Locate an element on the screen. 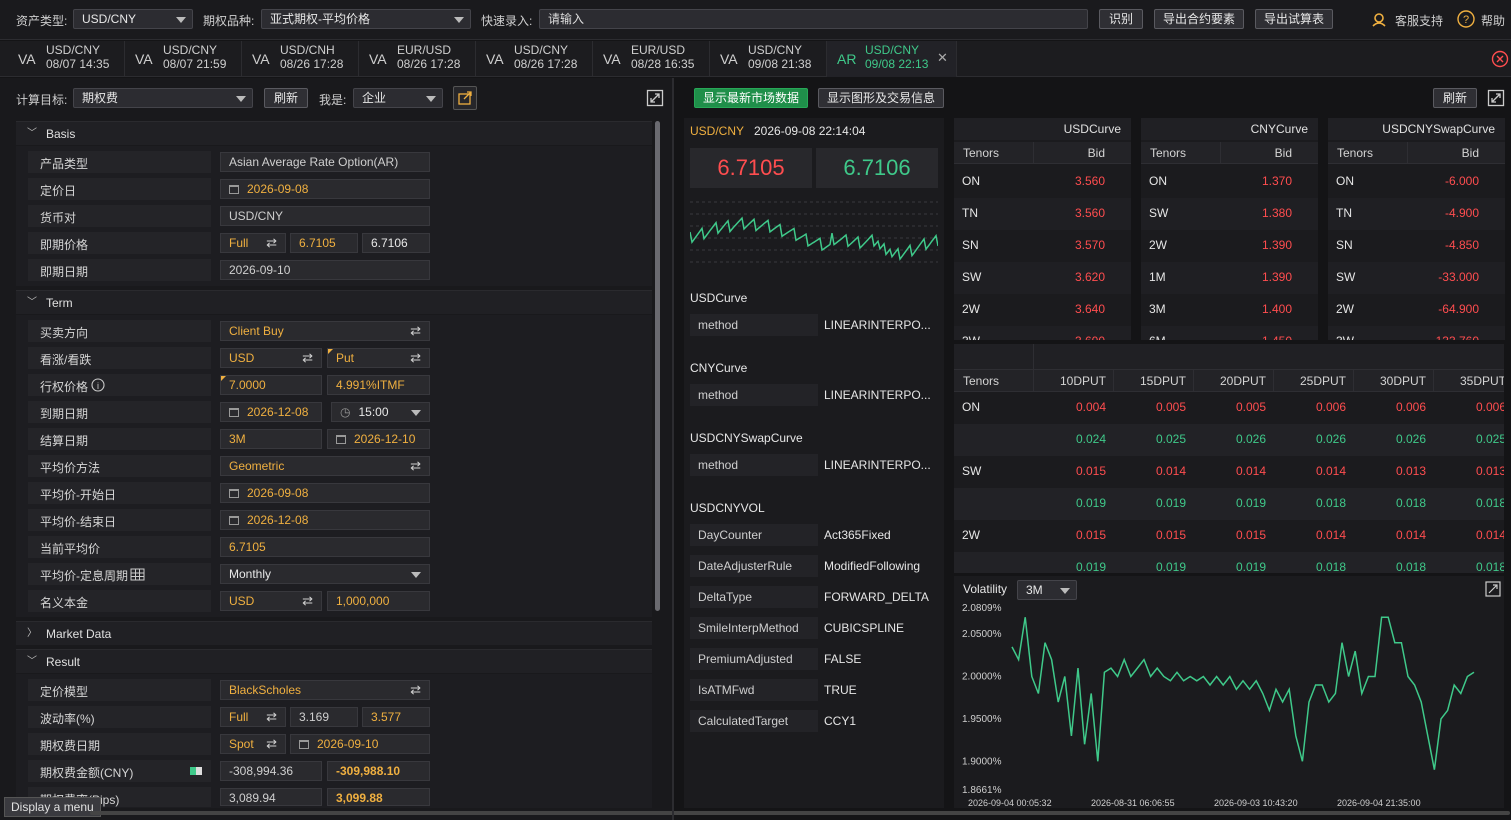 This screenshot has width=1511, height=820. table-row: SN -4.850 is located at coordinates (1416, 246).